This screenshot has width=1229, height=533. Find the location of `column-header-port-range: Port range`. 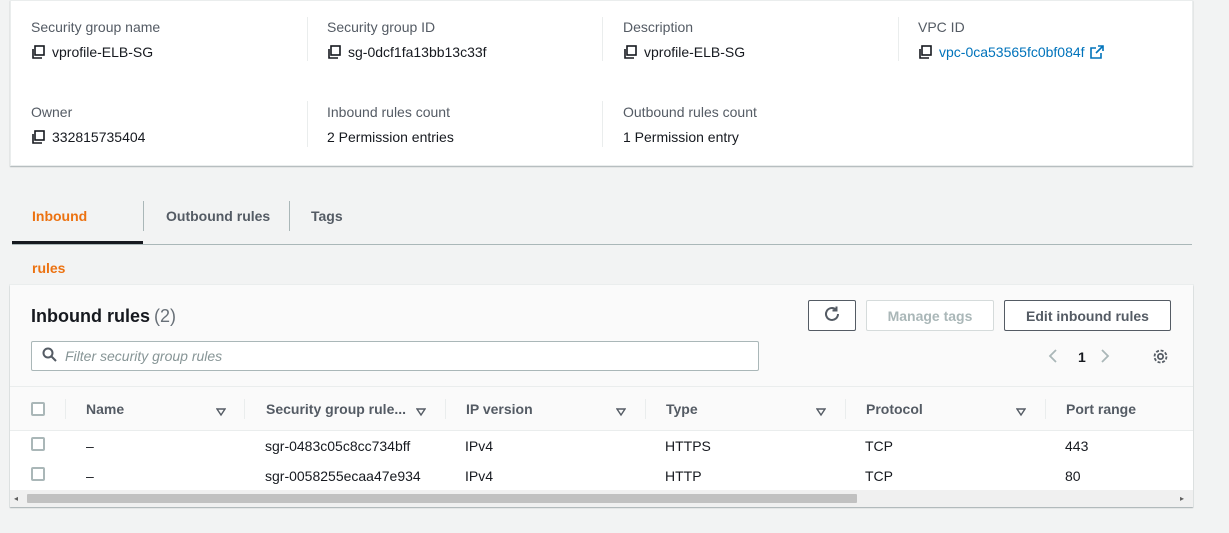

column-header-port-range: Port range is located at coordinates (1101, 409).